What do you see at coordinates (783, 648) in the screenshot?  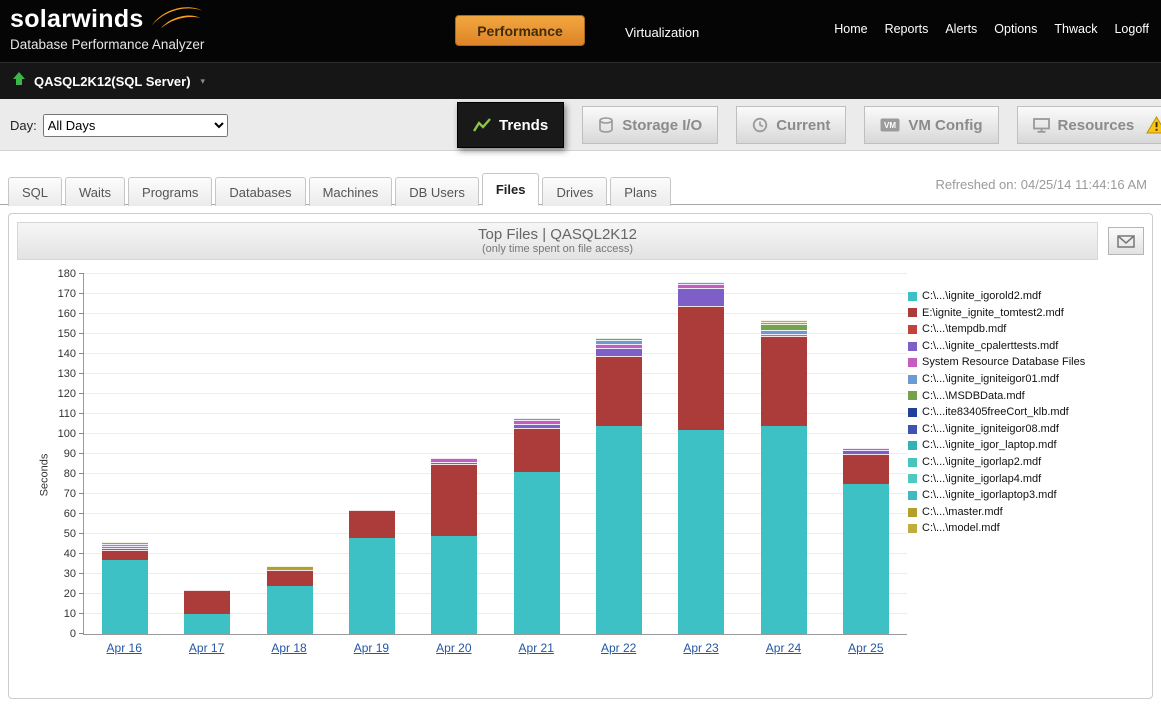 I see `x-label-apr-24: Apr 24` at bounding box center [783, 648].